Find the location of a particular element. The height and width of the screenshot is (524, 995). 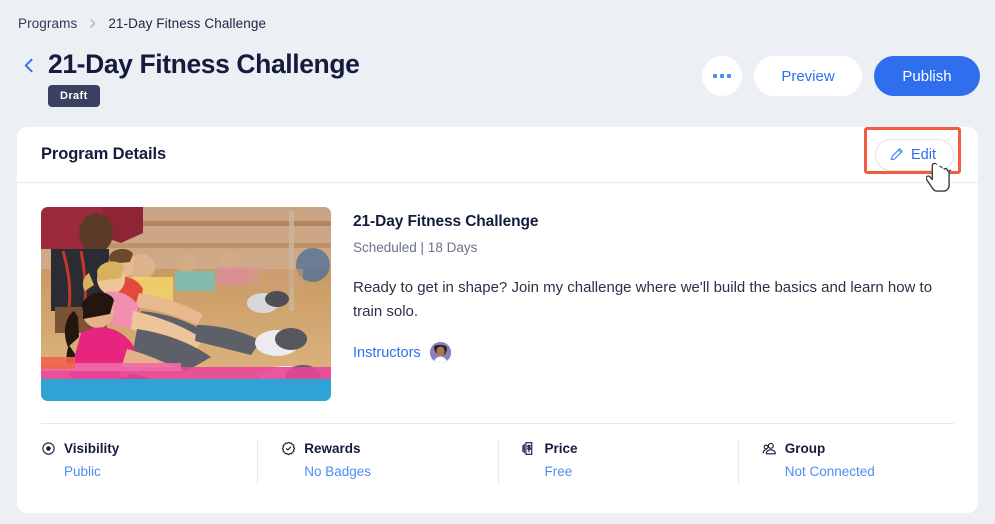

instructors-row: Instructors is located at coordinates (653, 352).